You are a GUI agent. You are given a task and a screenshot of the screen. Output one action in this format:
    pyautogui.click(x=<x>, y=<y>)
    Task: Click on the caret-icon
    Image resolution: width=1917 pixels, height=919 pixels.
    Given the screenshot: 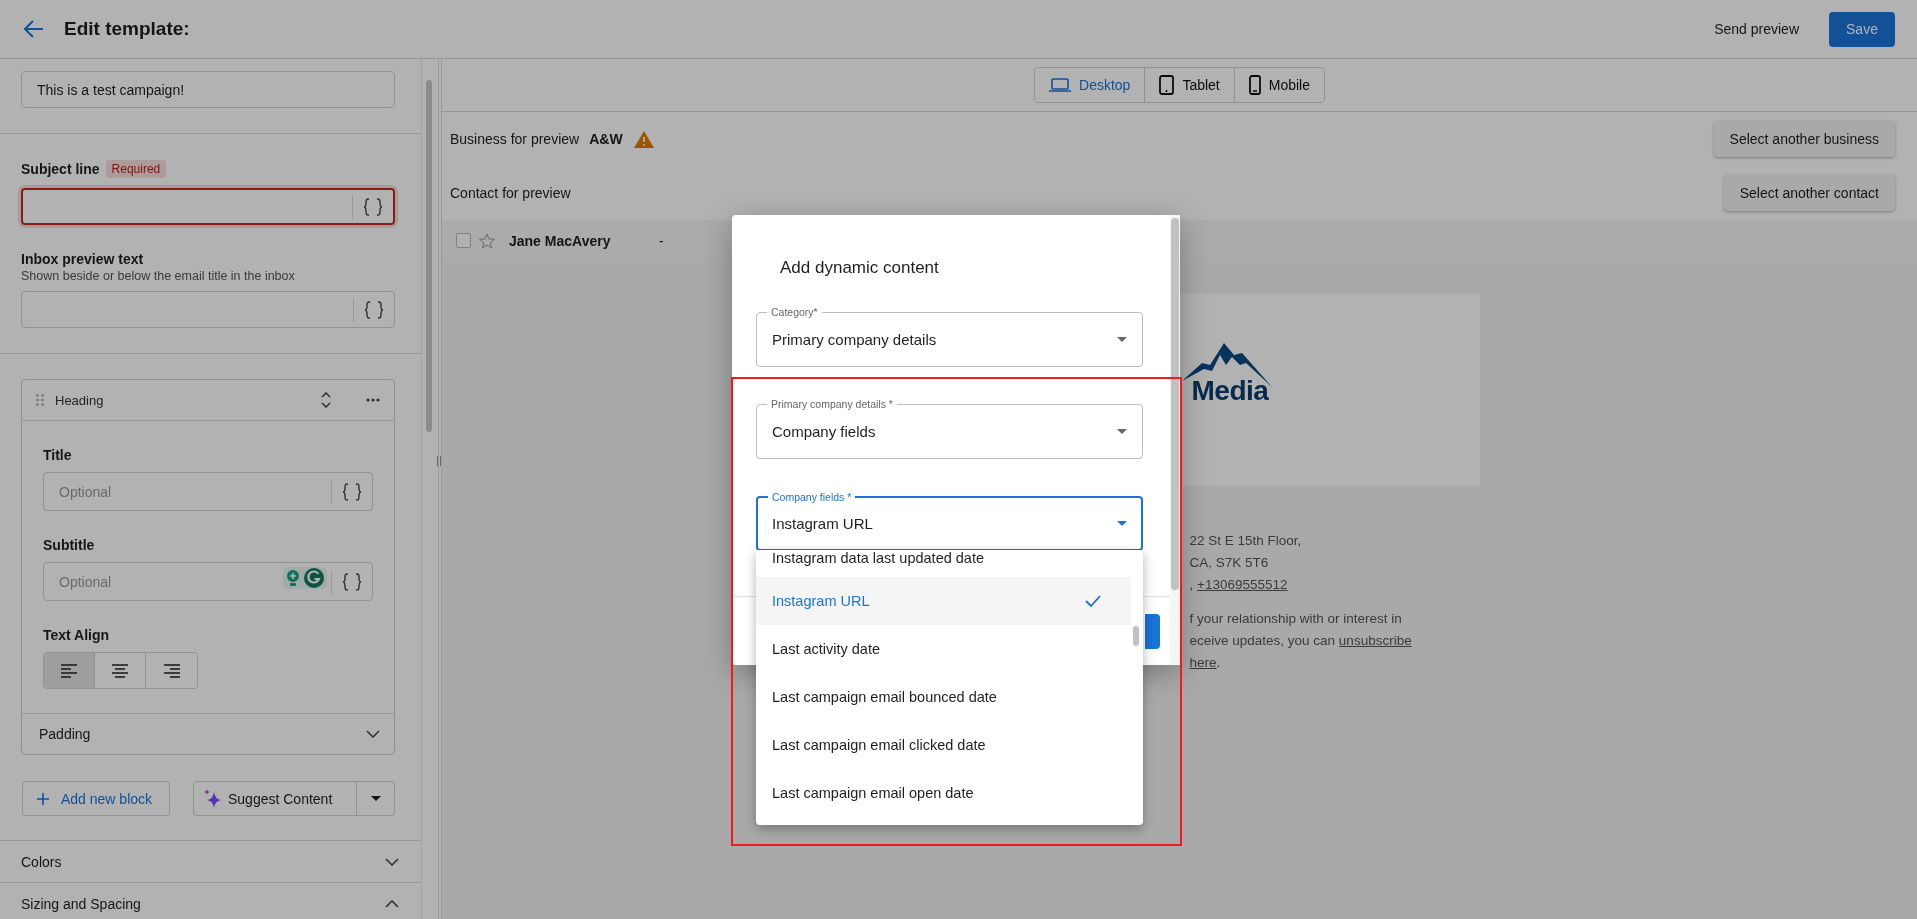 What is the action you would take?
    pyautogui.click(x=375, y=798)
    